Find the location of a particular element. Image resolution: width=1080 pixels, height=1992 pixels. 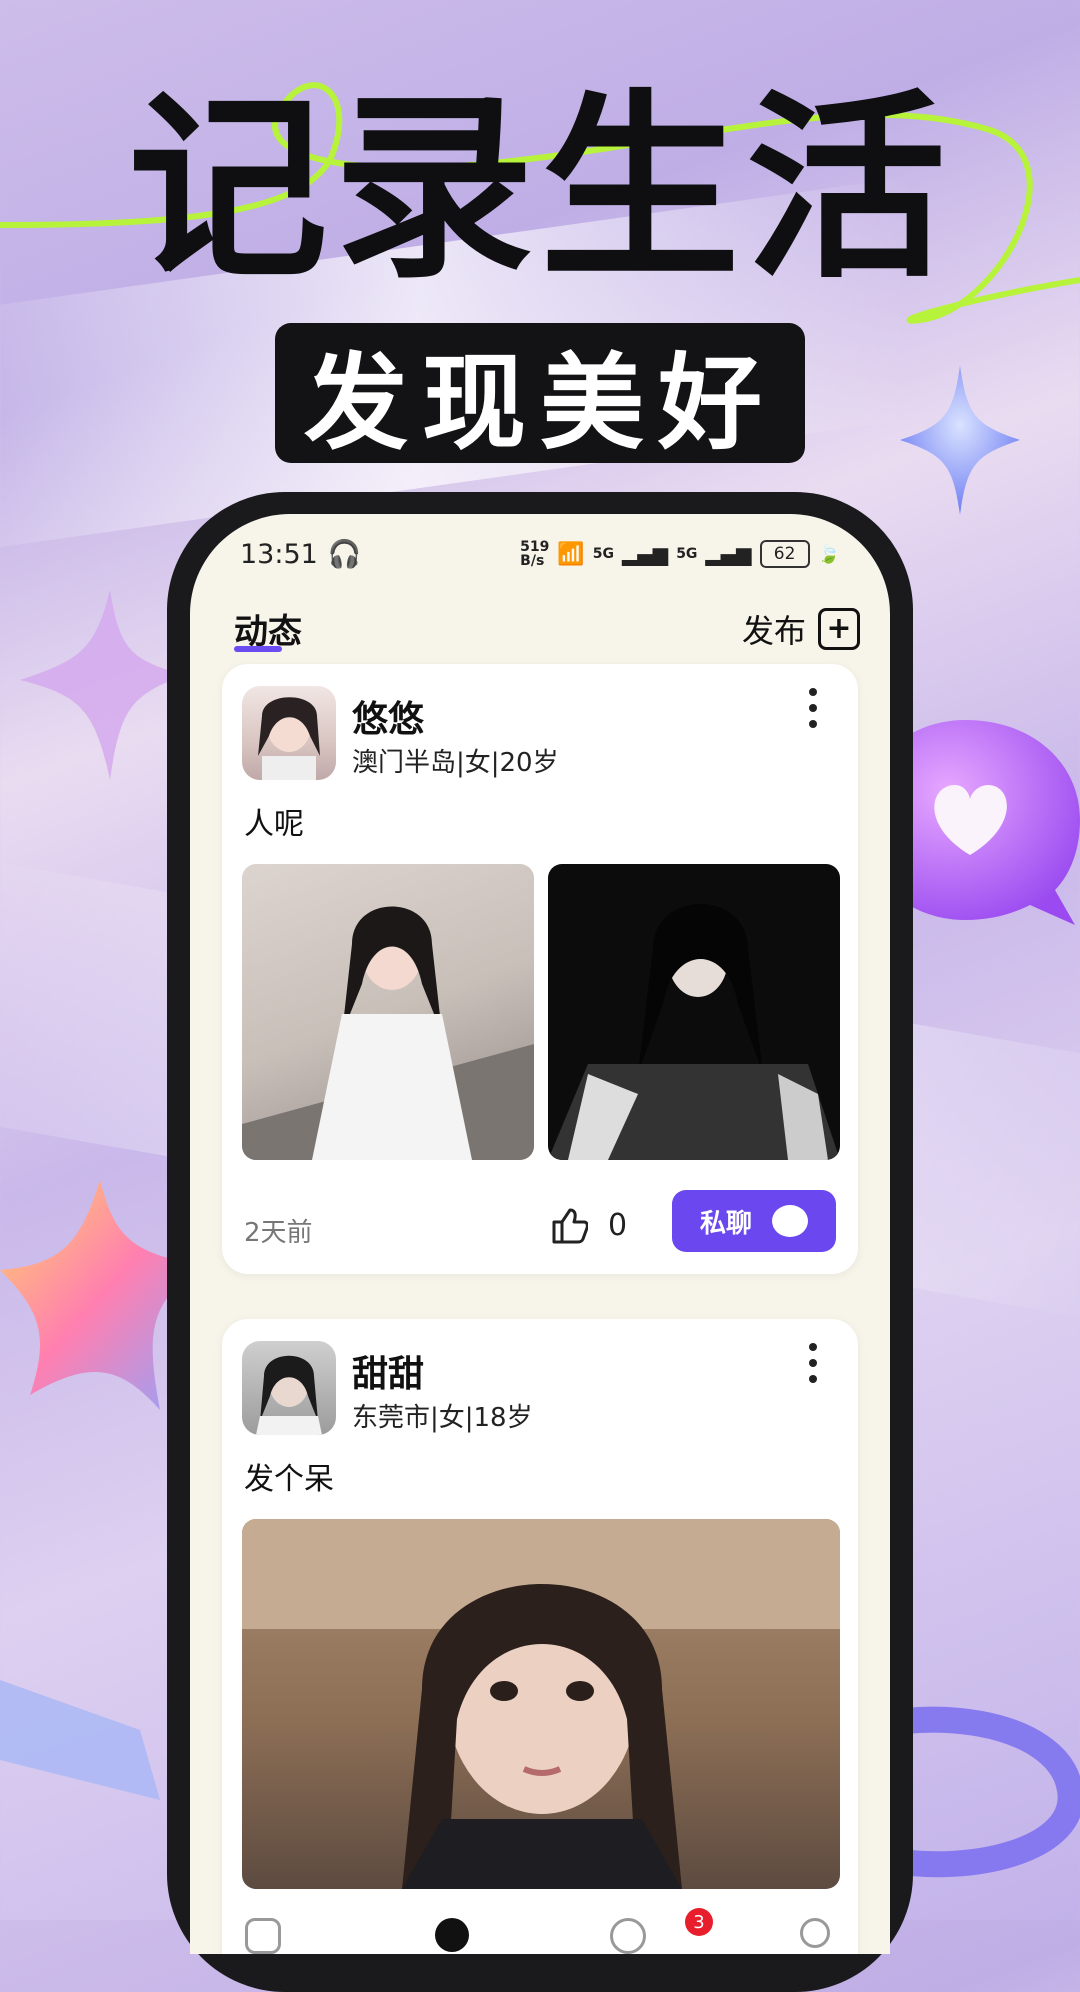

private-chat-button: 私聊 is located at coordinates (754, 1221).